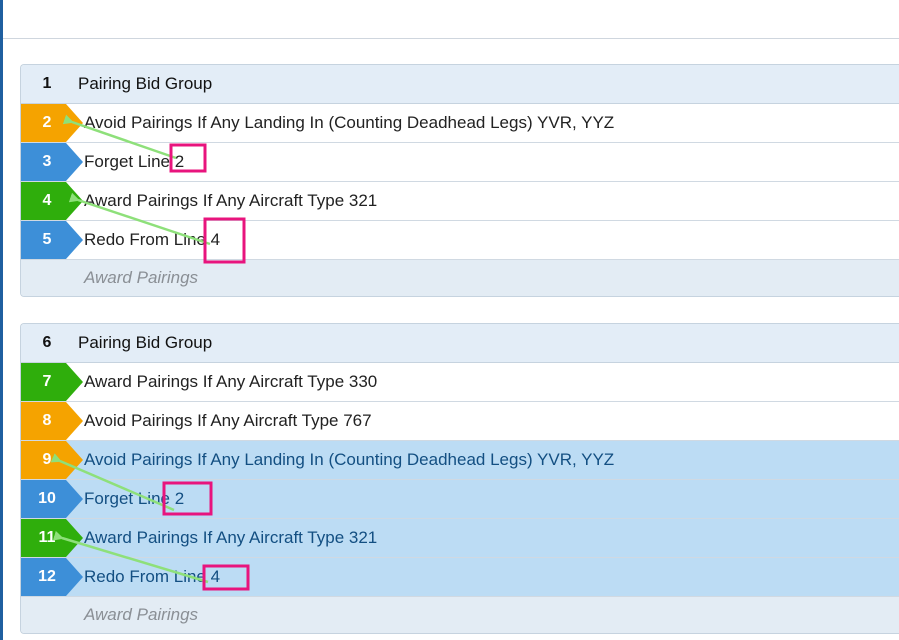  Describe the element at coordinates (52, 162) in the screenshot. I see `line-number-tag: 3` at that location.